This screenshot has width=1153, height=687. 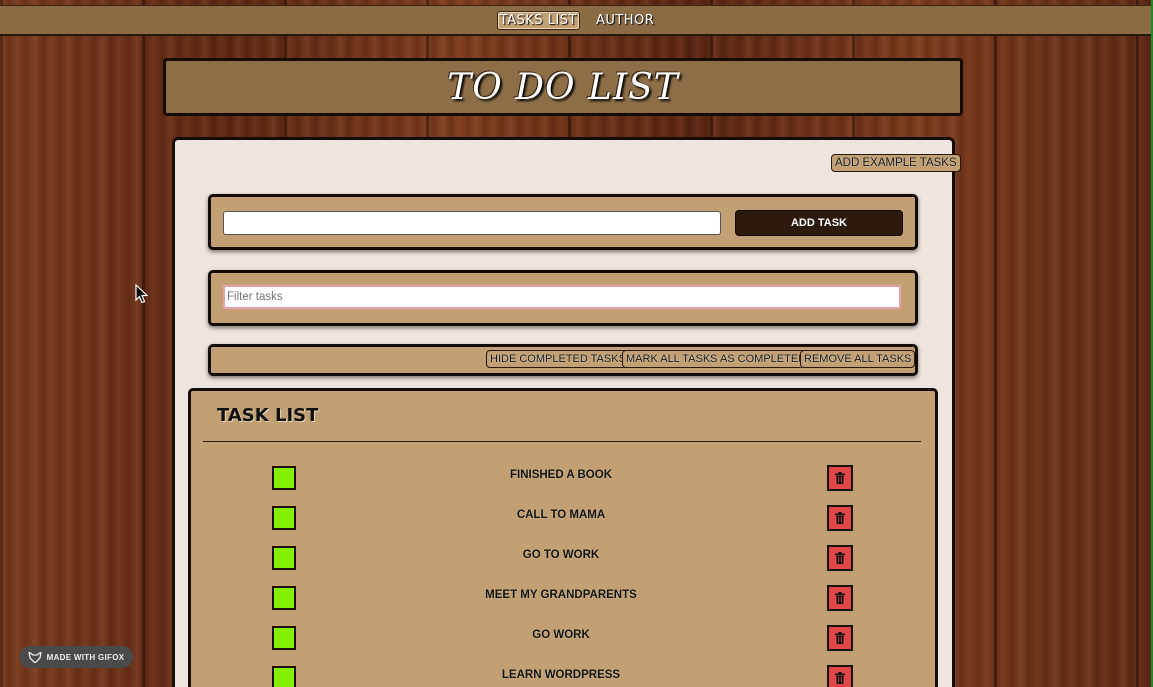 I want to click on task-label: GO WORK, so click(x=561, y=635).